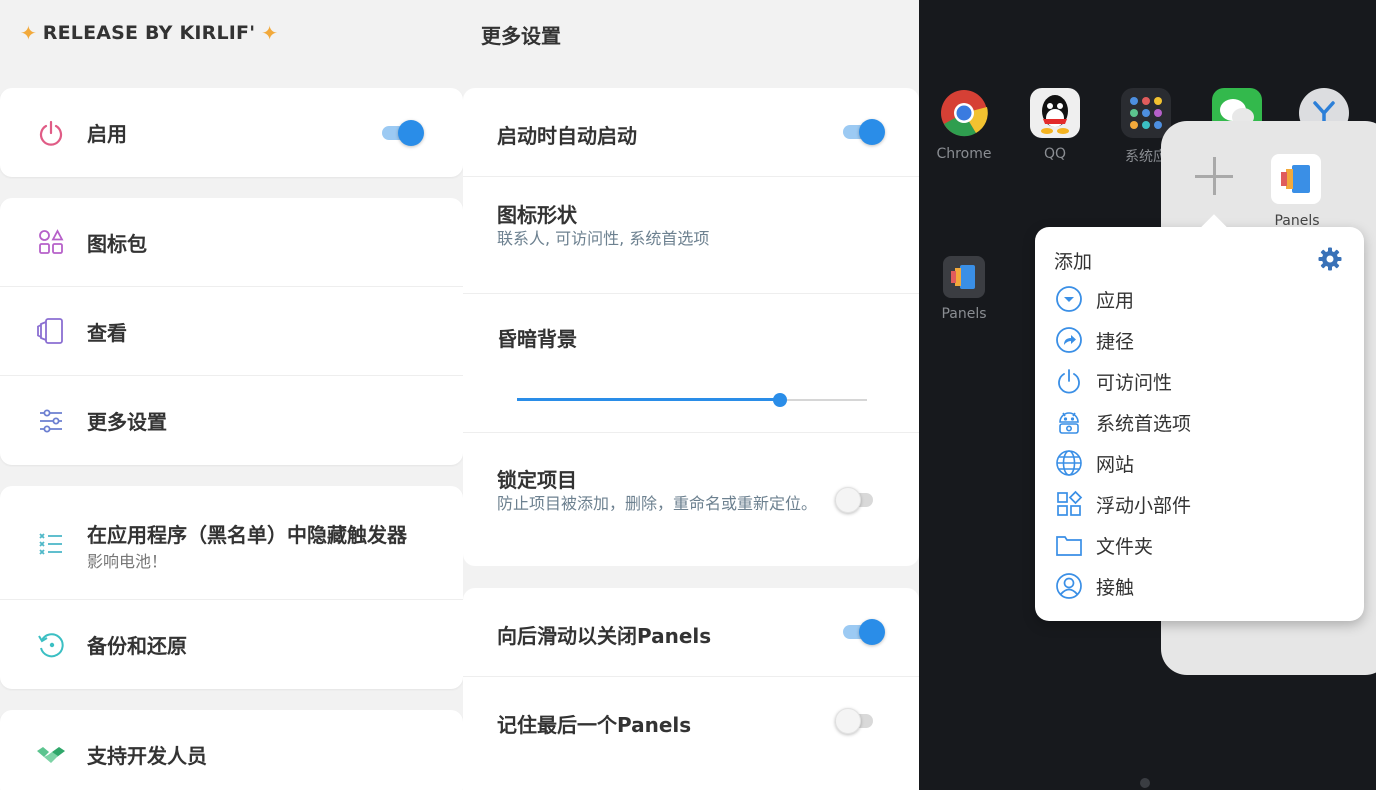 The width and height of the screenshot is (1376, 790). What do you see at coordinates (856, 721) in the screenshot?
I see `remember-last-toggle` at bounding box center [856, 721].